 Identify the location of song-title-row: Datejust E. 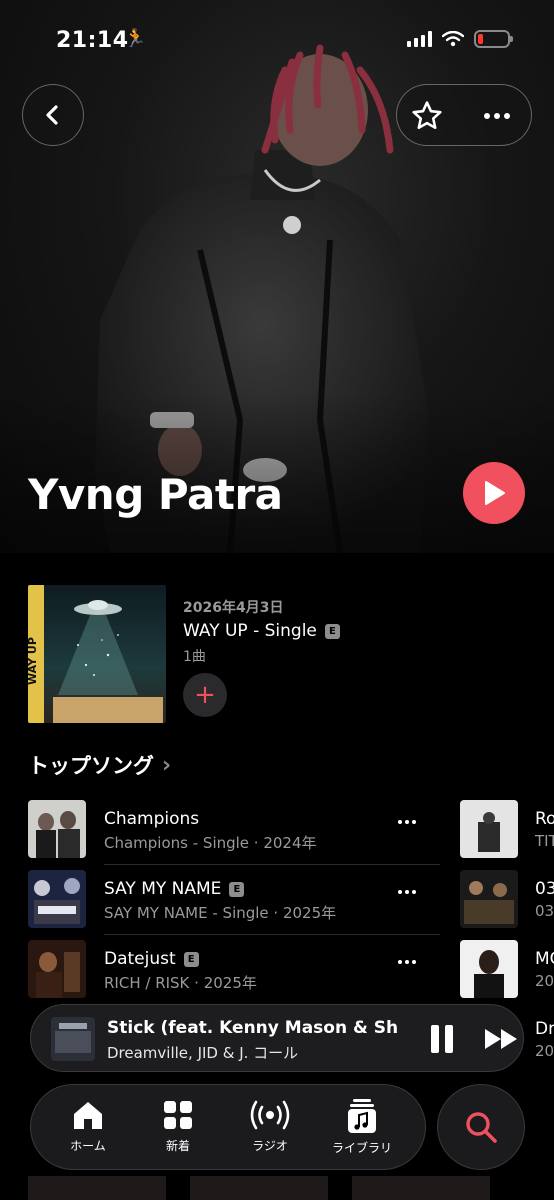
(151, 959).